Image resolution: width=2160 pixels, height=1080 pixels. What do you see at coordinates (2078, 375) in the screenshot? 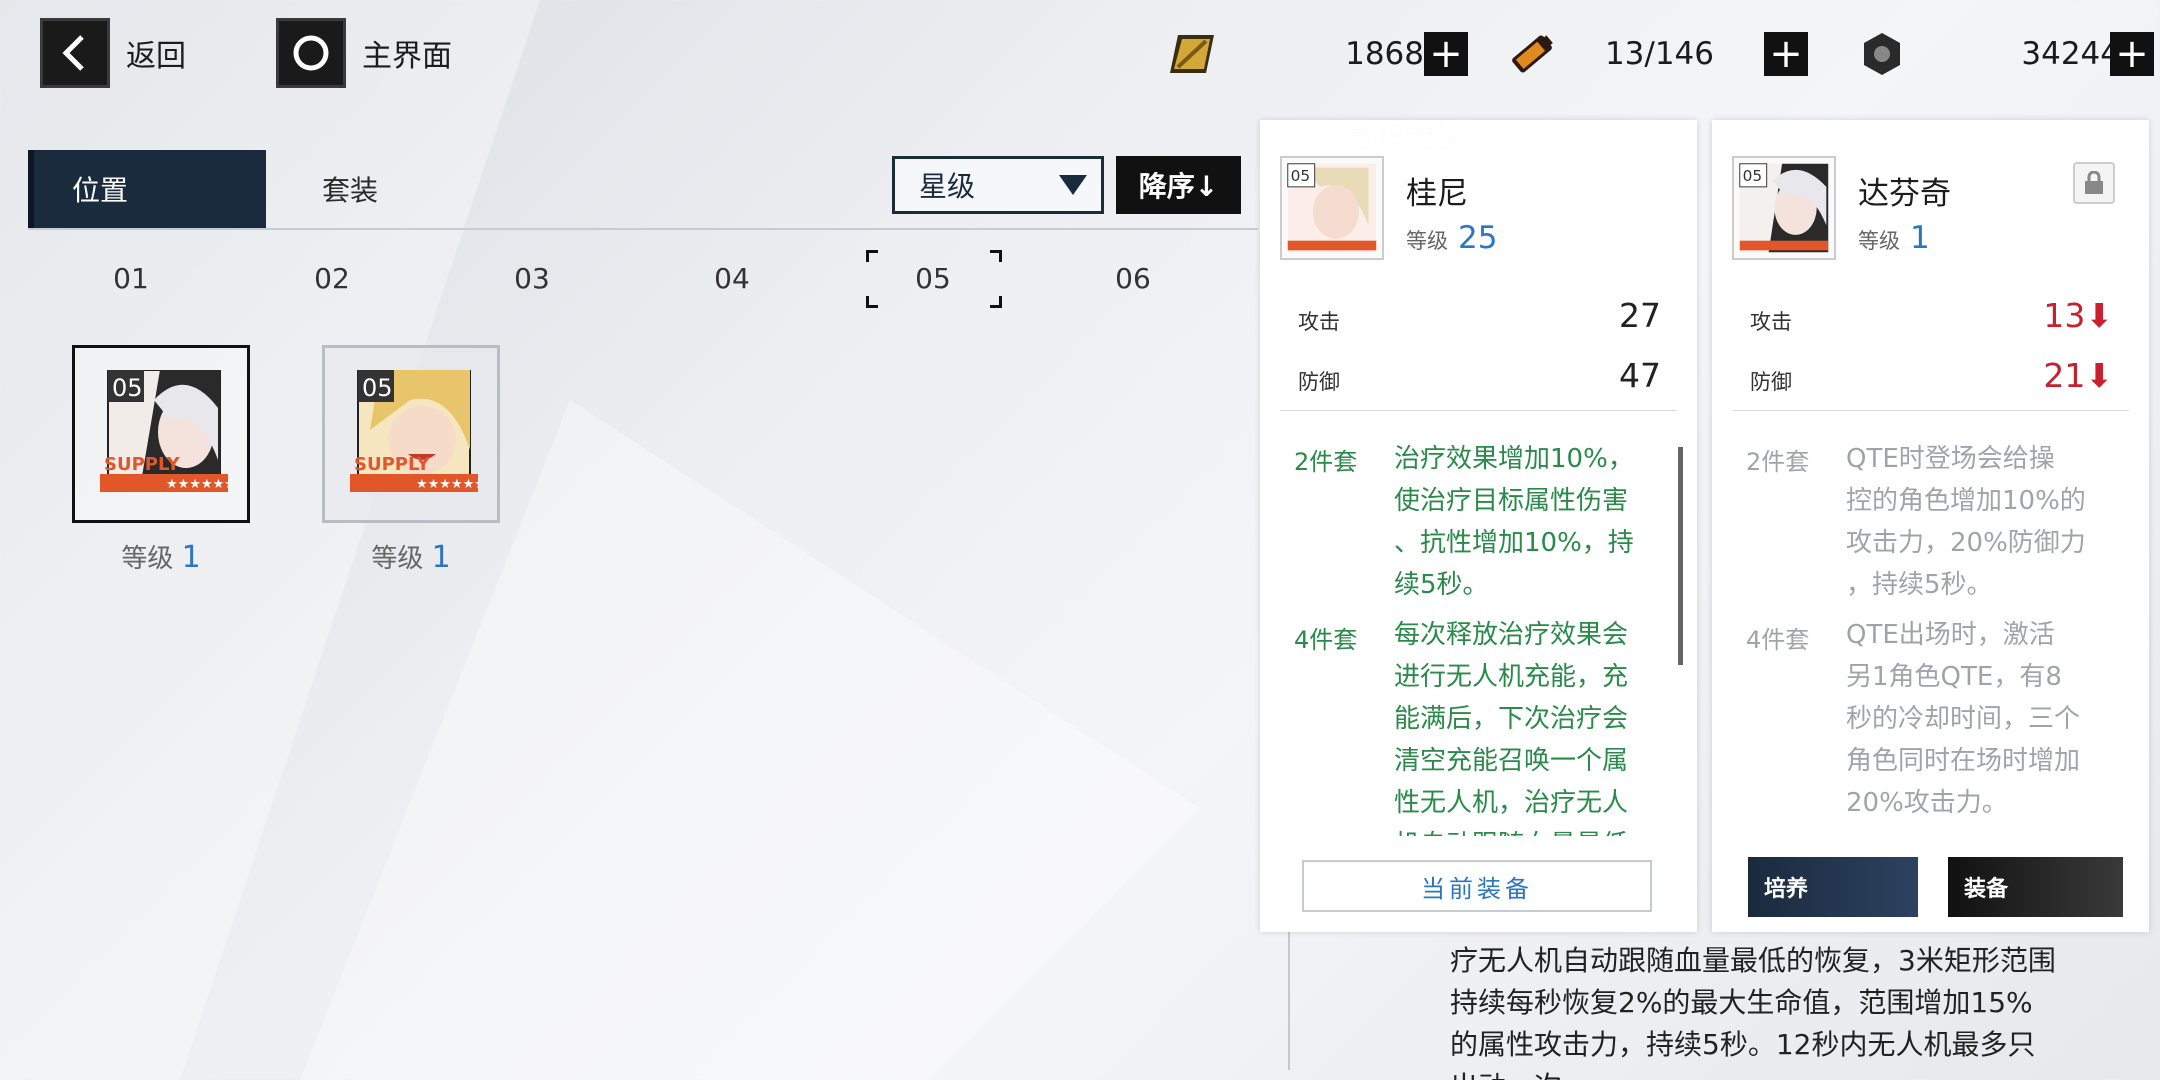
I see `defense-value: 21⬇` at bounding box center [2078, 375].